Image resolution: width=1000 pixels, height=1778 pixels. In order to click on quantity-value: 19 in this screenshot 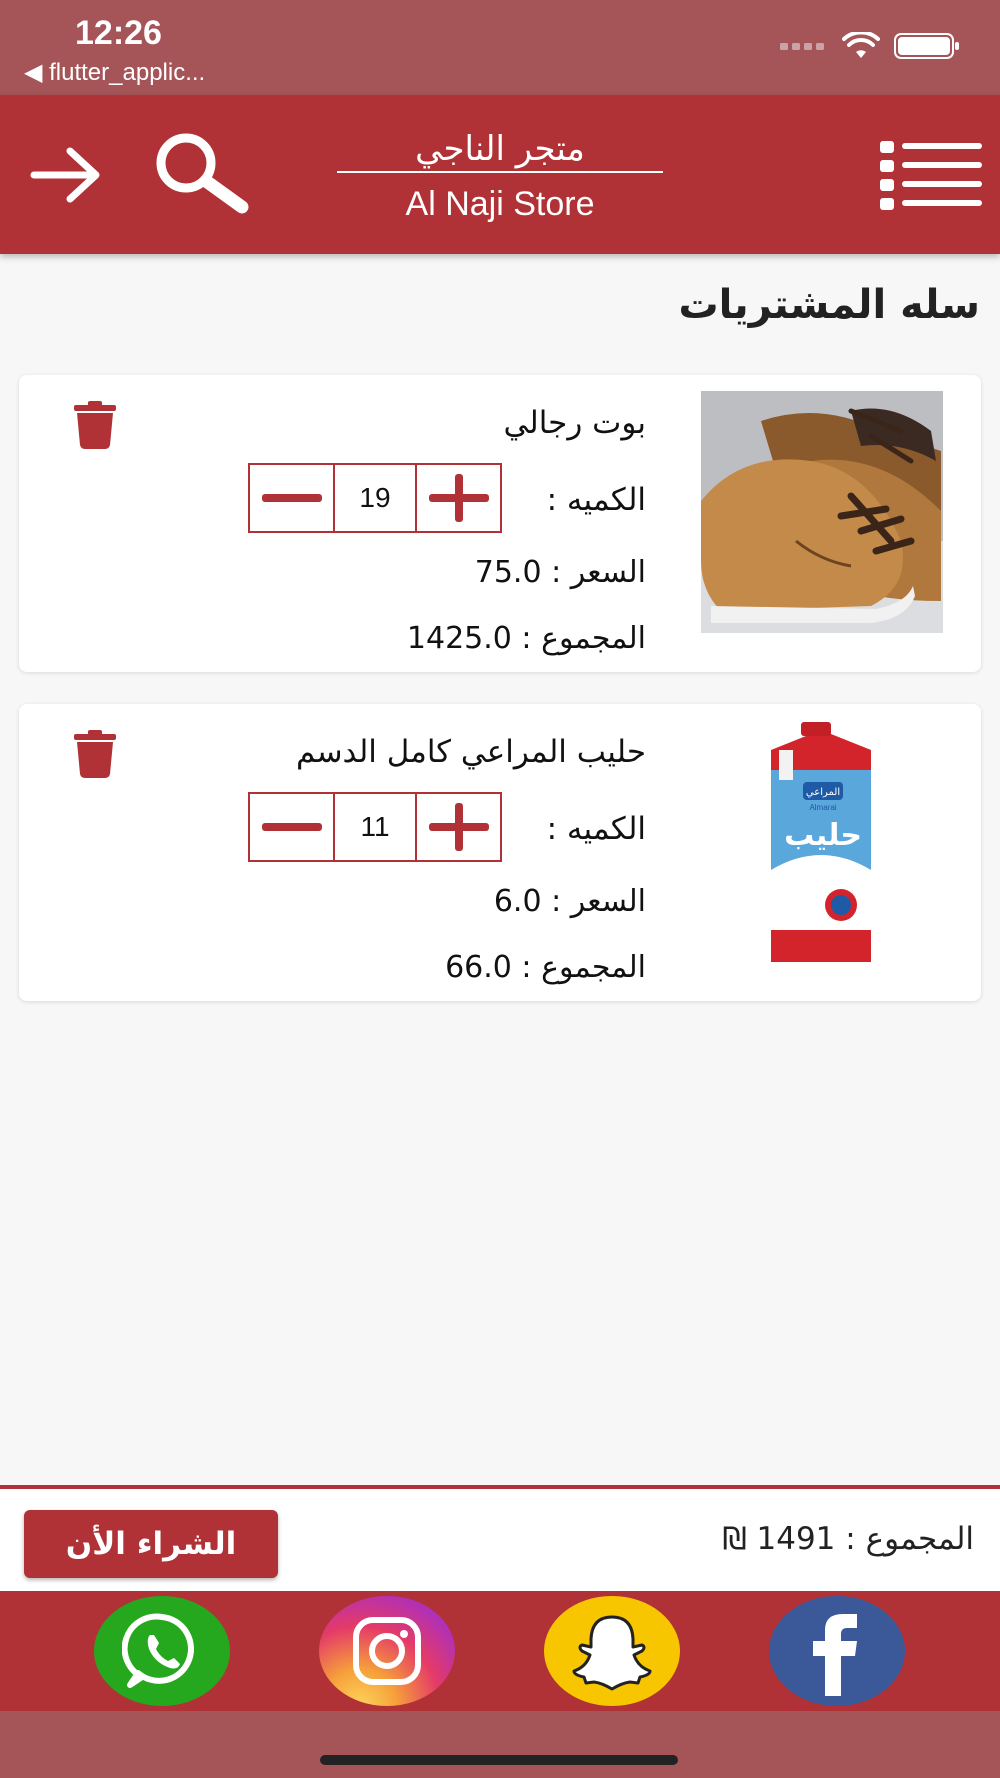, I will do `click(375, 498)`.